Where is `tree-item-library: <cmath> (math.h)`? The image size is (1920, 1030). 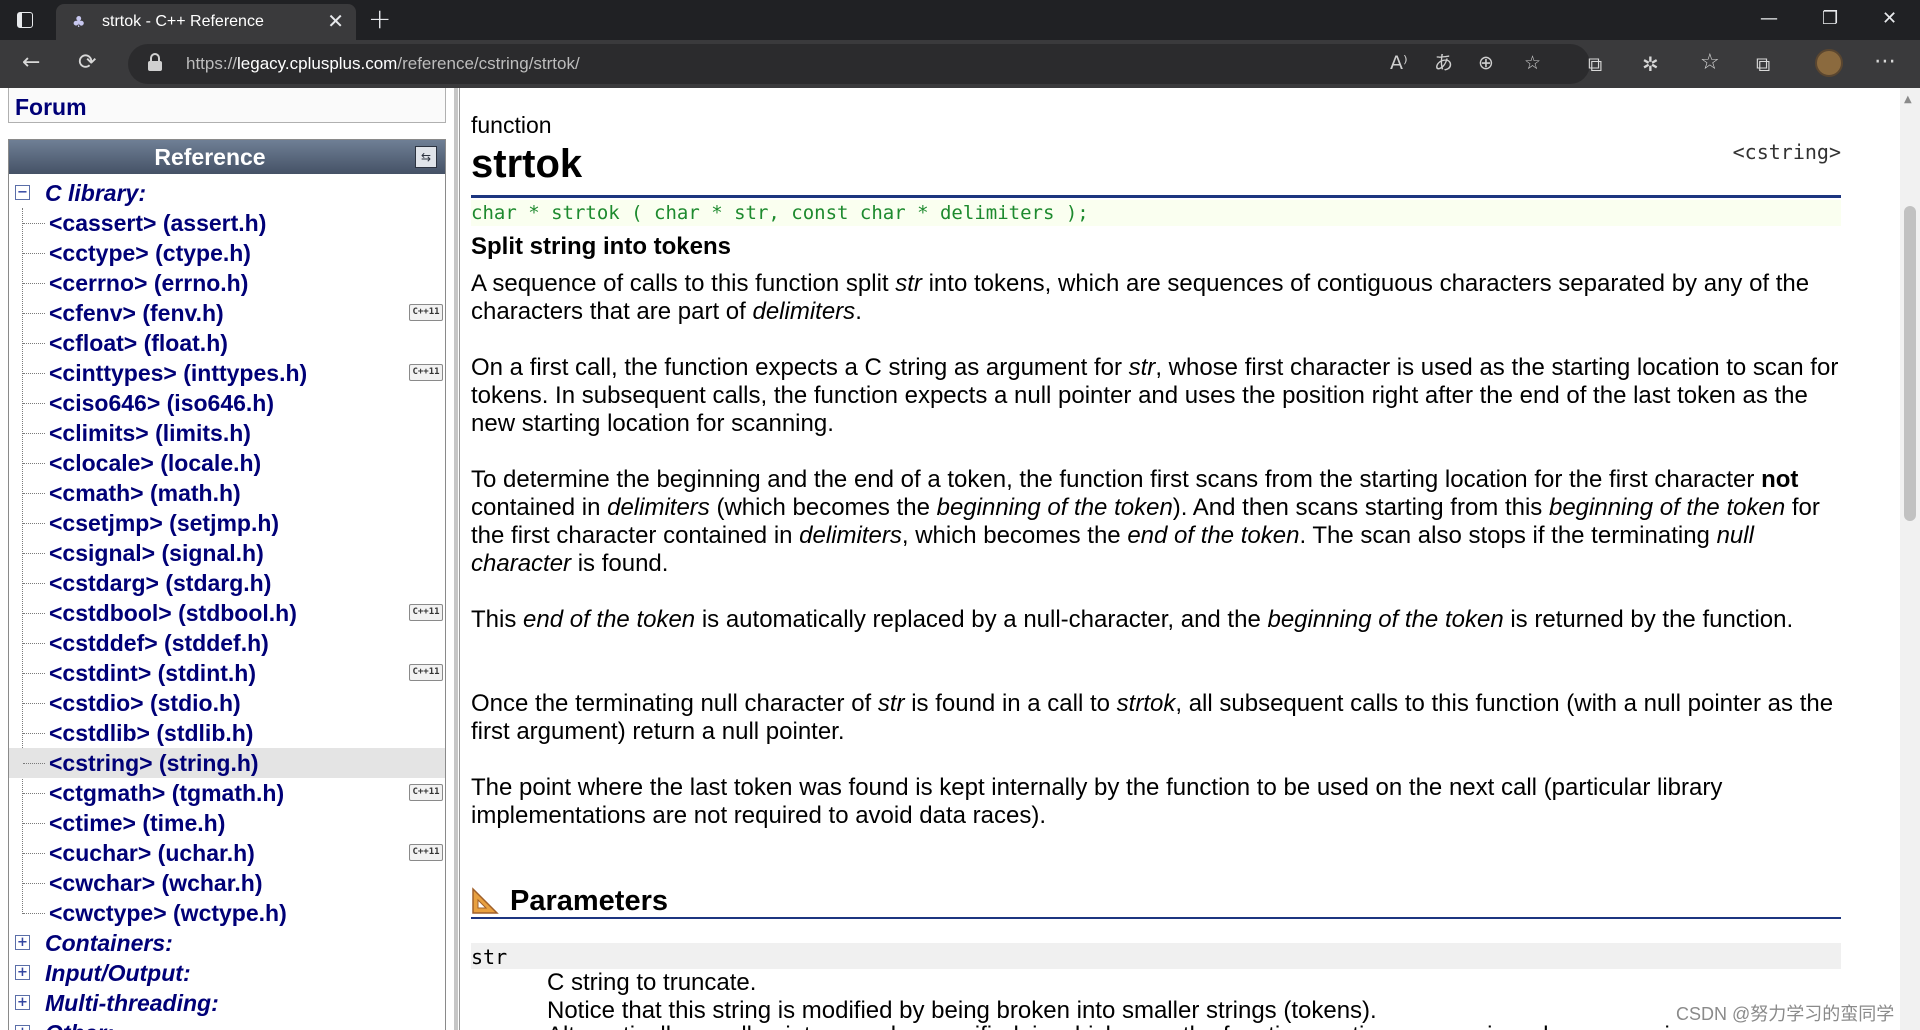 tree-item-library: <cmath> (math.h) is located at coordinates (227, 493).